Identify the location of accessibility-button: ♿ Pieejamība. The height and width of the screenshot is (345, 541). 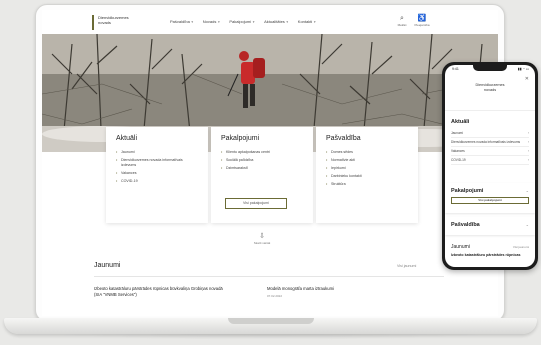
(422, 20).